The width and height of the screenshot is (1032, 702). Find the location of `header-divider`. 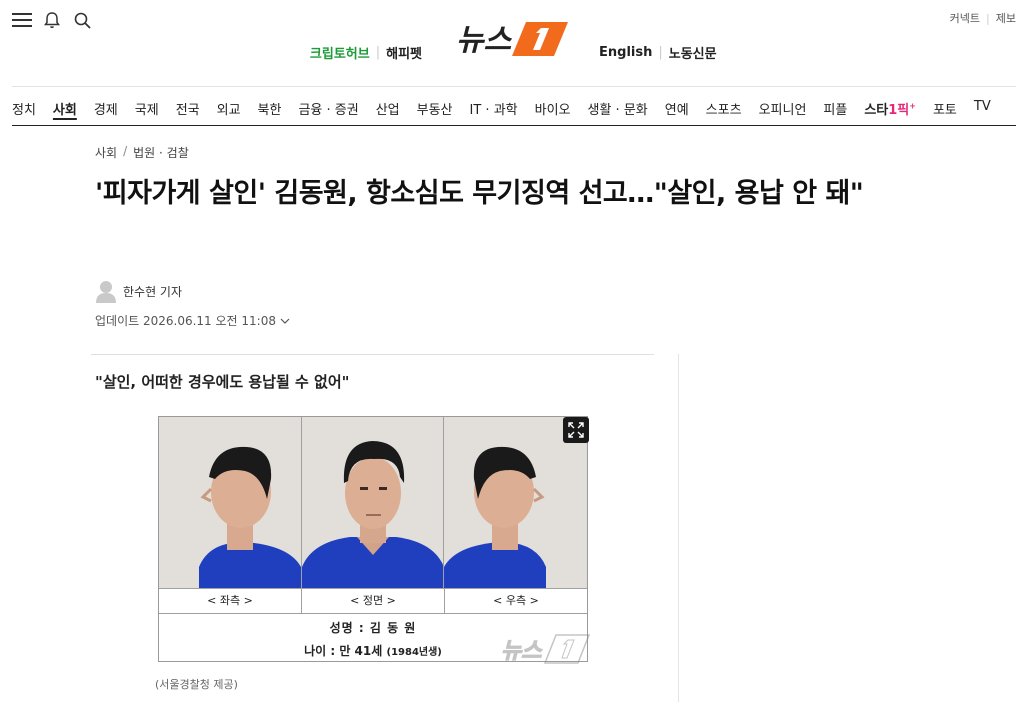

header-divider is located at coordinates (514, 86).